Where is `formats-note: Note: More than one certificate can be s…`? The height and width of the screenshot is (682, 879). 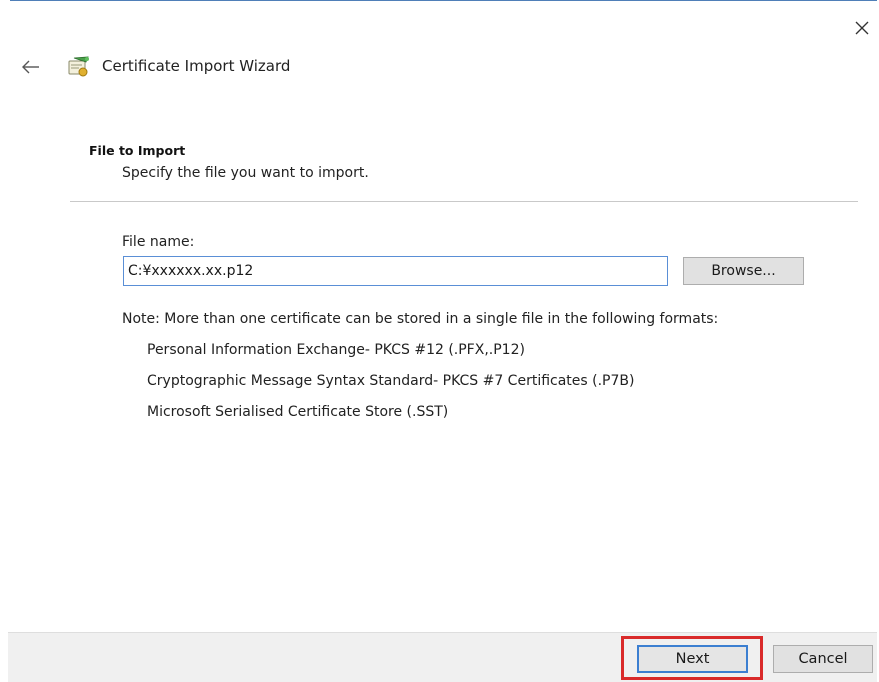 formats-note: Note: More than one certificate can be s… is located at coordinates (420, 319).